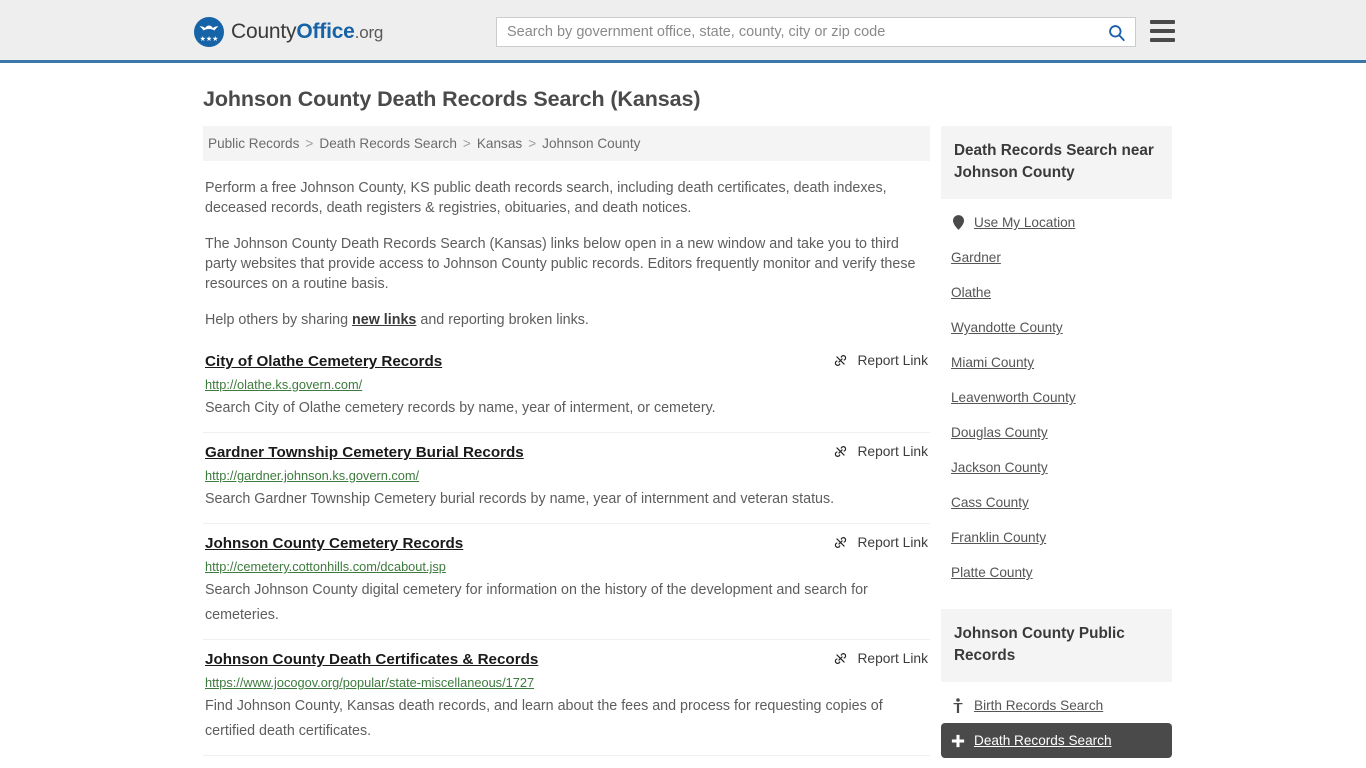 This screenshot has width=1366, height=768. What do you see at coordinates (566, 453) in the screenshot?
I see `result-header: Gardner Township Cemetery Burial Records` at bounding box center [566, 453].